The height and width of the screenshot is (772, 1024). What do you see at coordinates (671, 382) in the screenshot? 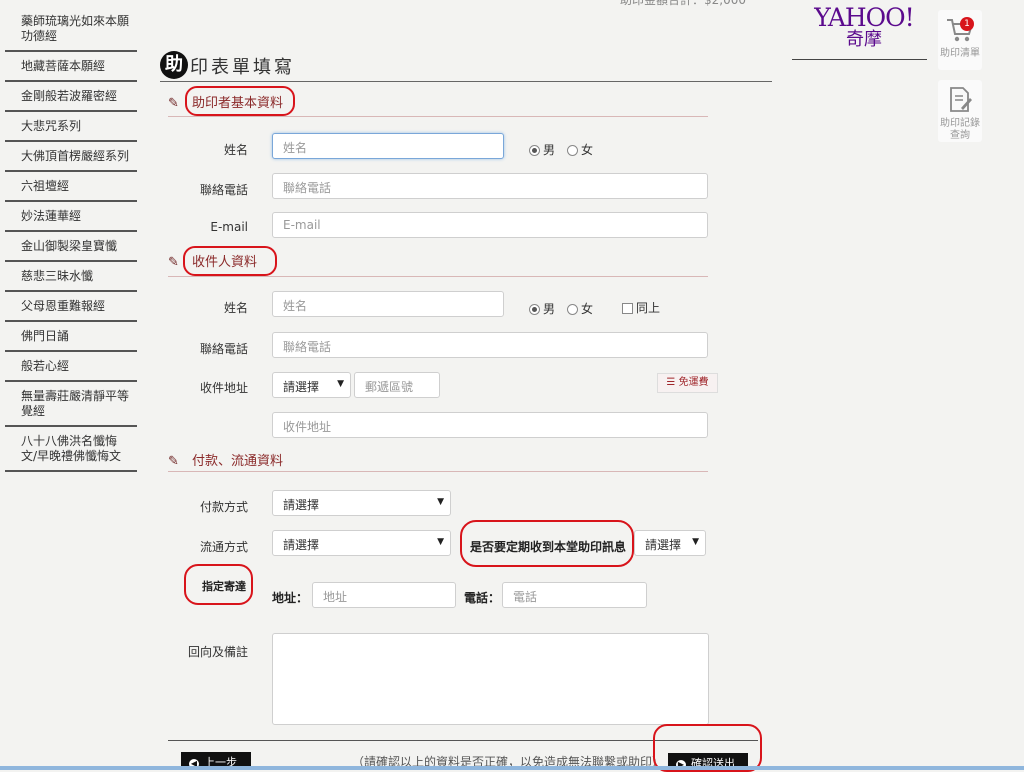
I see `list-icon: ☰` at bounding box center [671, 382].